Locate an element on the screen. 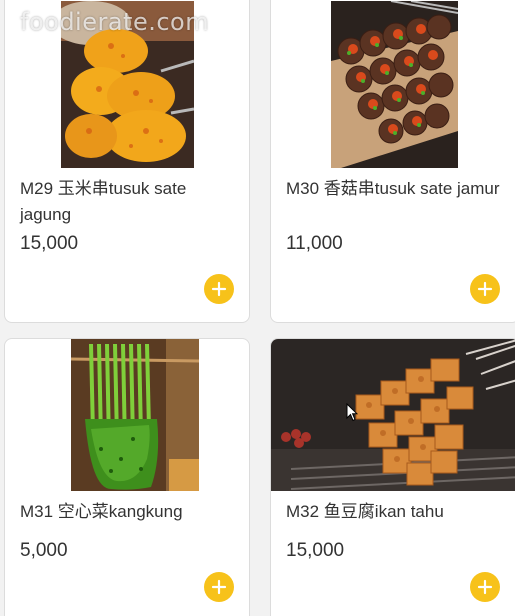 This screenshot has height=616, width=515. kangkung-skewer-photo is located at coordinates (135, 415).